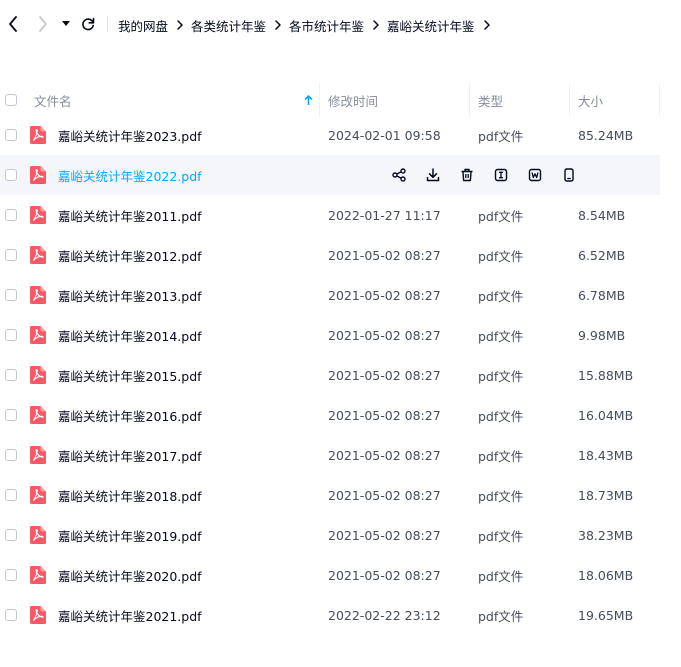 This screenshot has width=681, height=667. I want to click on file-name: 嘉峪关统计年鉴2016.pdf, so click(130, 415).